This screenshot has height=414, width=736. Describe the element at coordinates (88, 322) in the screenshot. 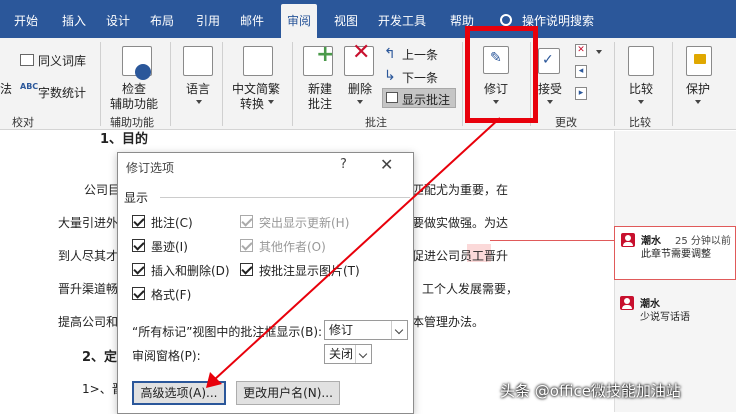

I see `doc-line: 提高公司和` at that location.